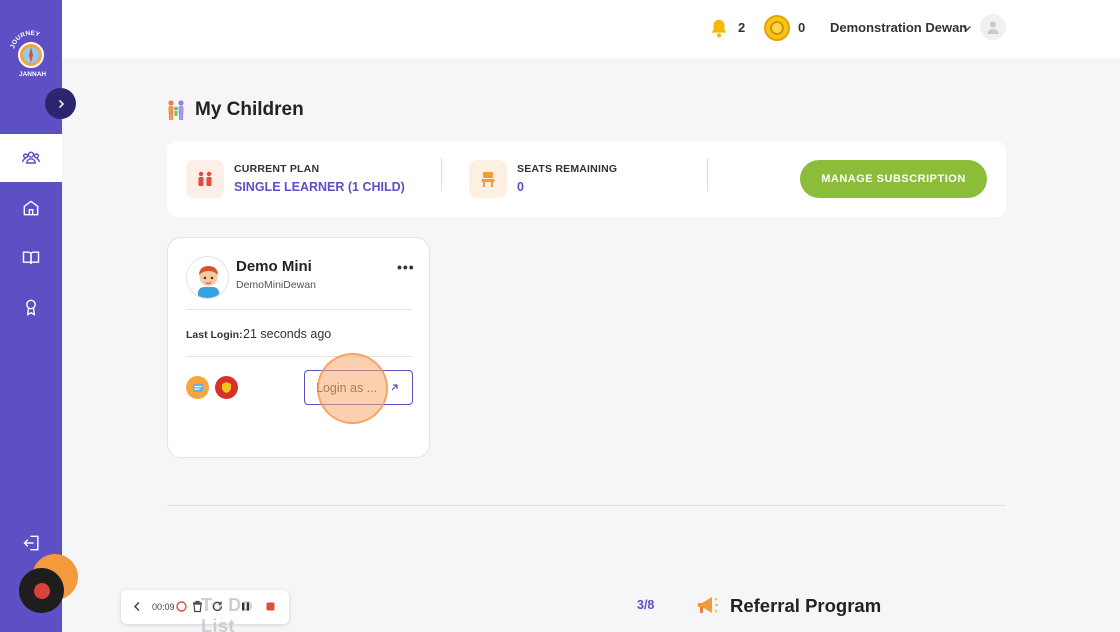  I want to click on sidebar-item-home, so click(31, 208).